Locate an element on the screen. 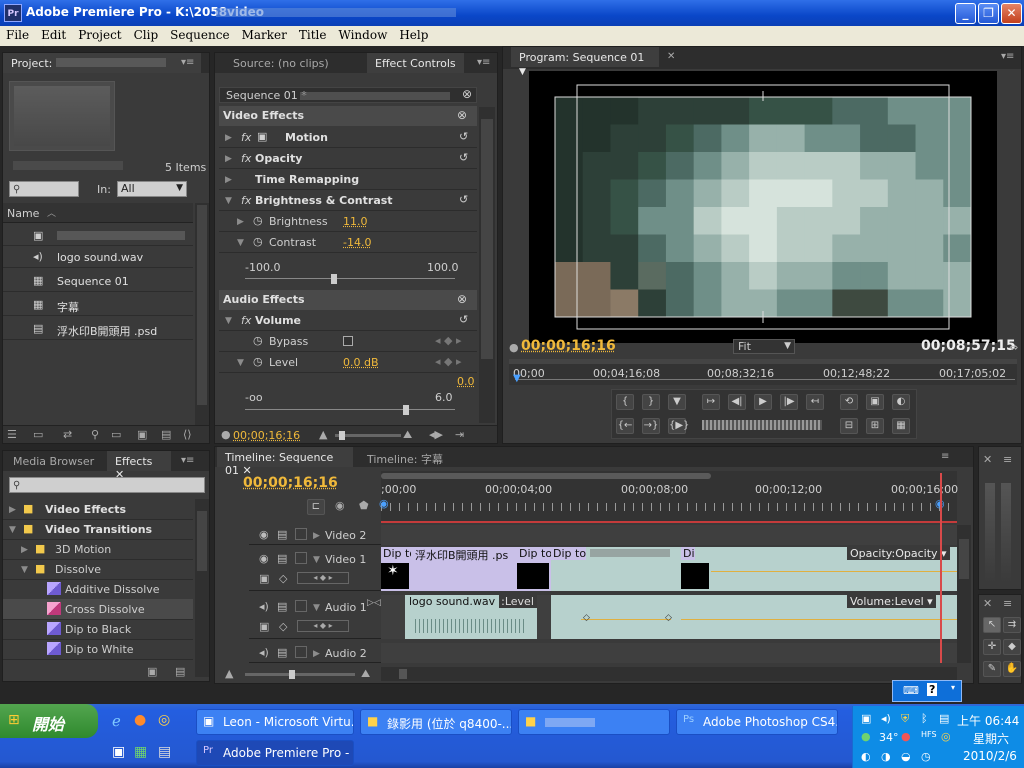  disclosure-triangle-icon: ▼ is located at coordinates (228, 201).